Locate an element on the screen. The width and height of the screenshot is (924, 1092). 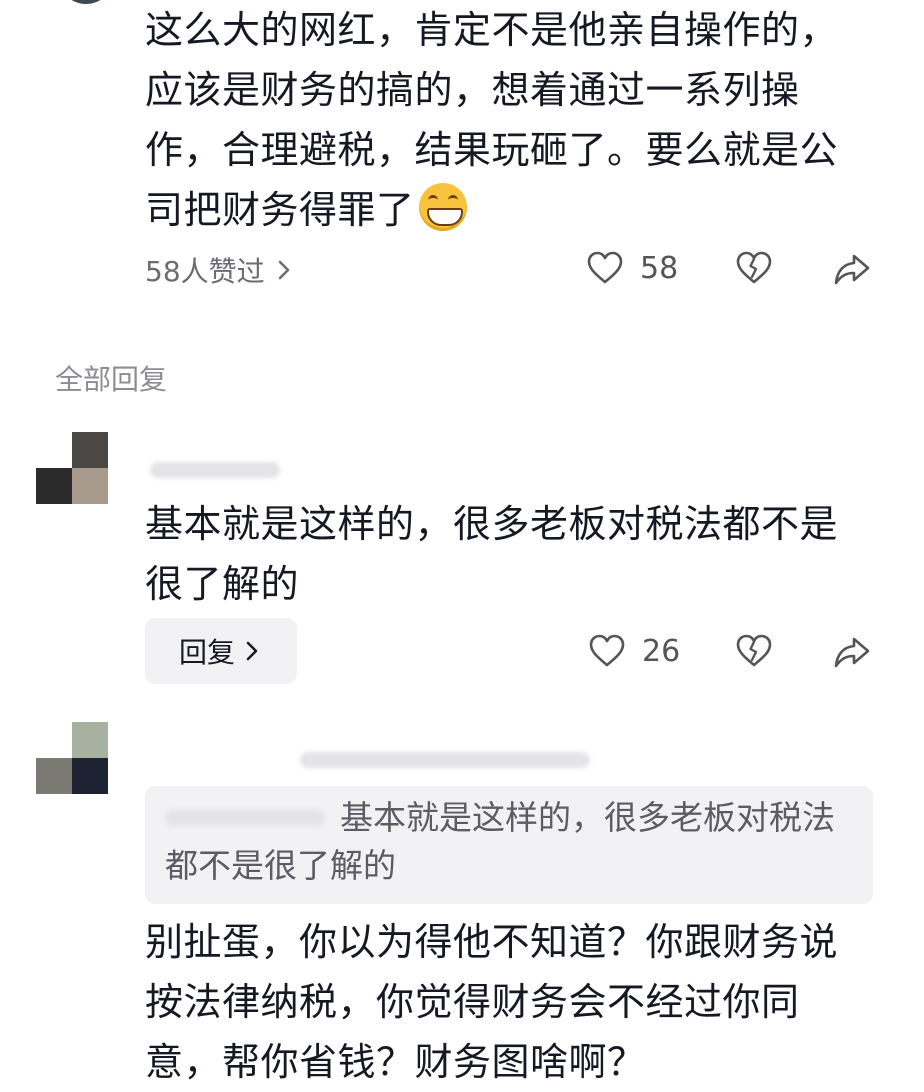
quoted-reply-text: 基本就是这样的，很多老板对税法都不是很了解的 is located at coordinates (500, 841).